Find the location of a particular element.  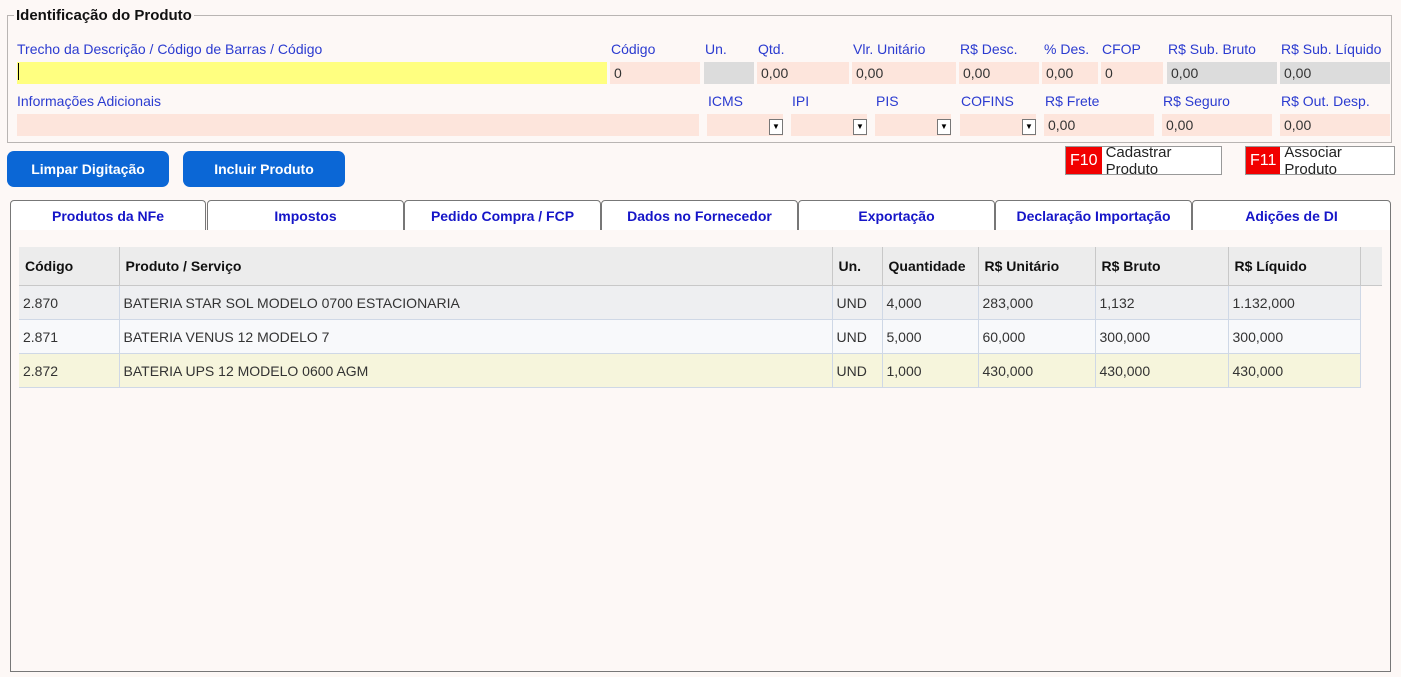

column-header-unitario: R$ Unitário is located at coordinates (1037, 266).